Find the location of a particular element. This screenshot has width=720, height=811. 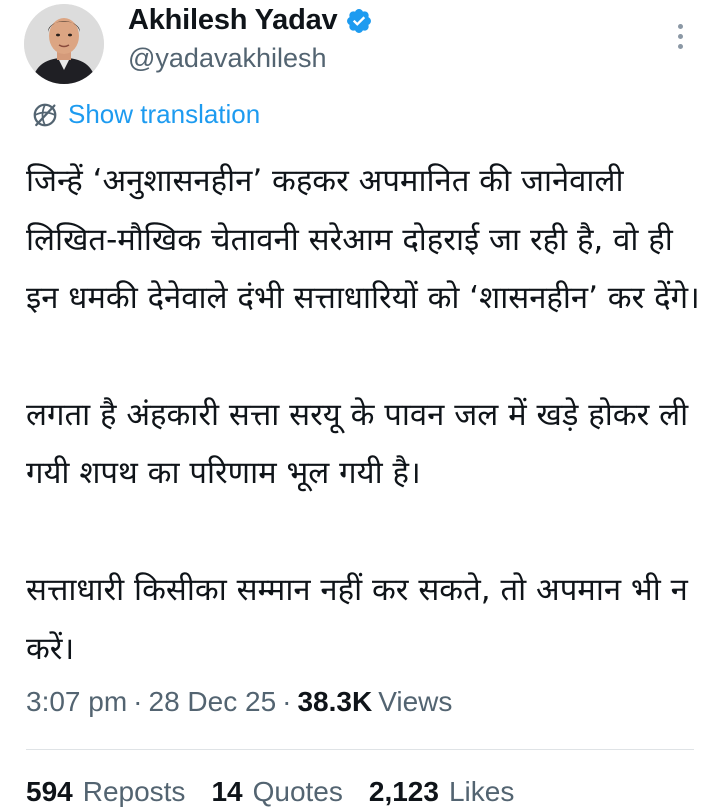

views-count: 38.3K is located at coordinates (334, 702).